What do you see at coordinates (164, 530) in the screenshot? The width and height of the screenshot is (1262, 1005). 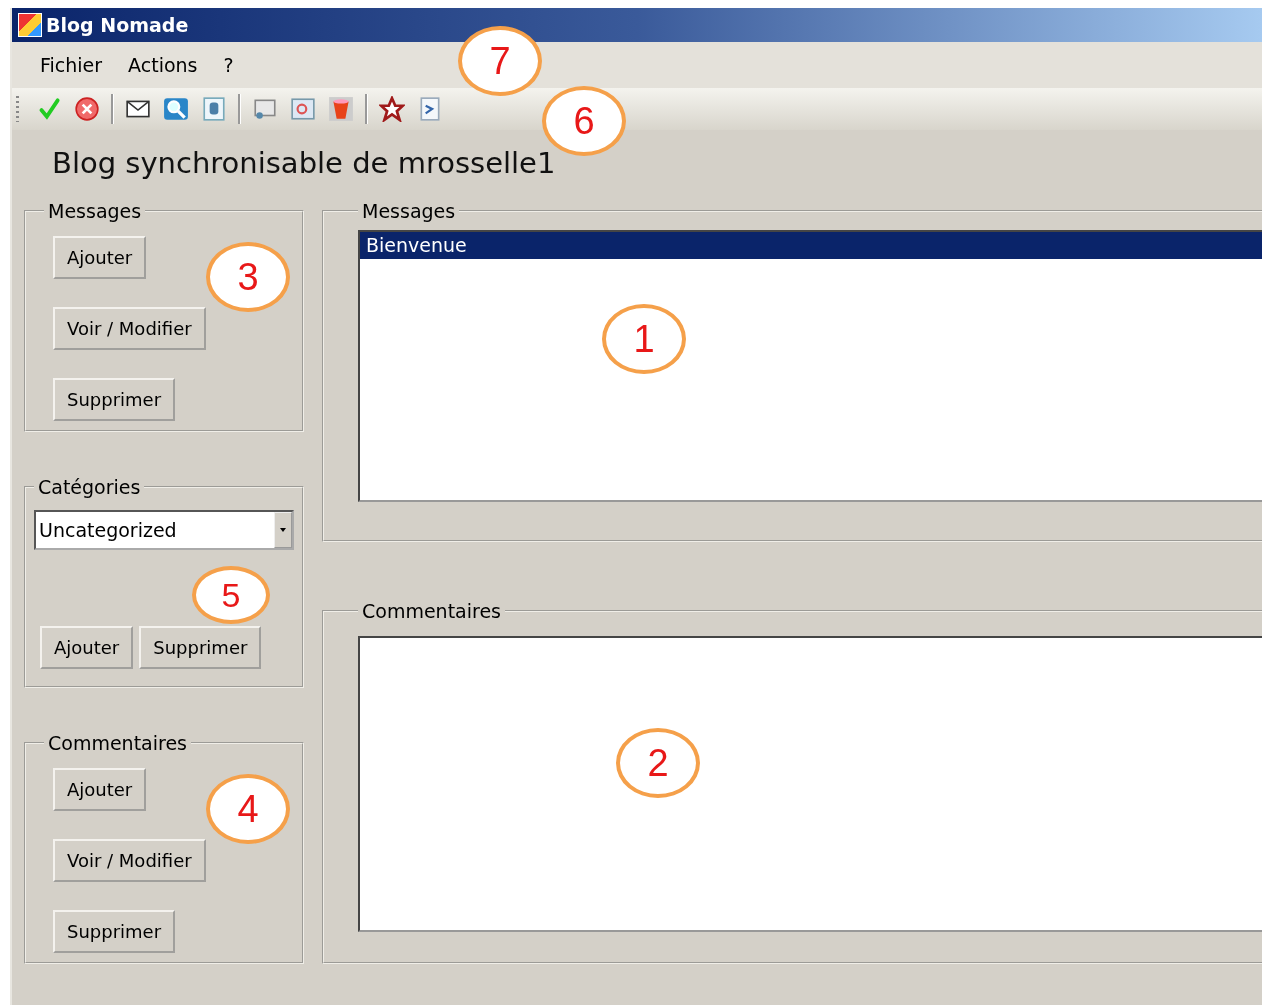 I see `dropdown: Uncategorized` at bounding box center [164, 530].